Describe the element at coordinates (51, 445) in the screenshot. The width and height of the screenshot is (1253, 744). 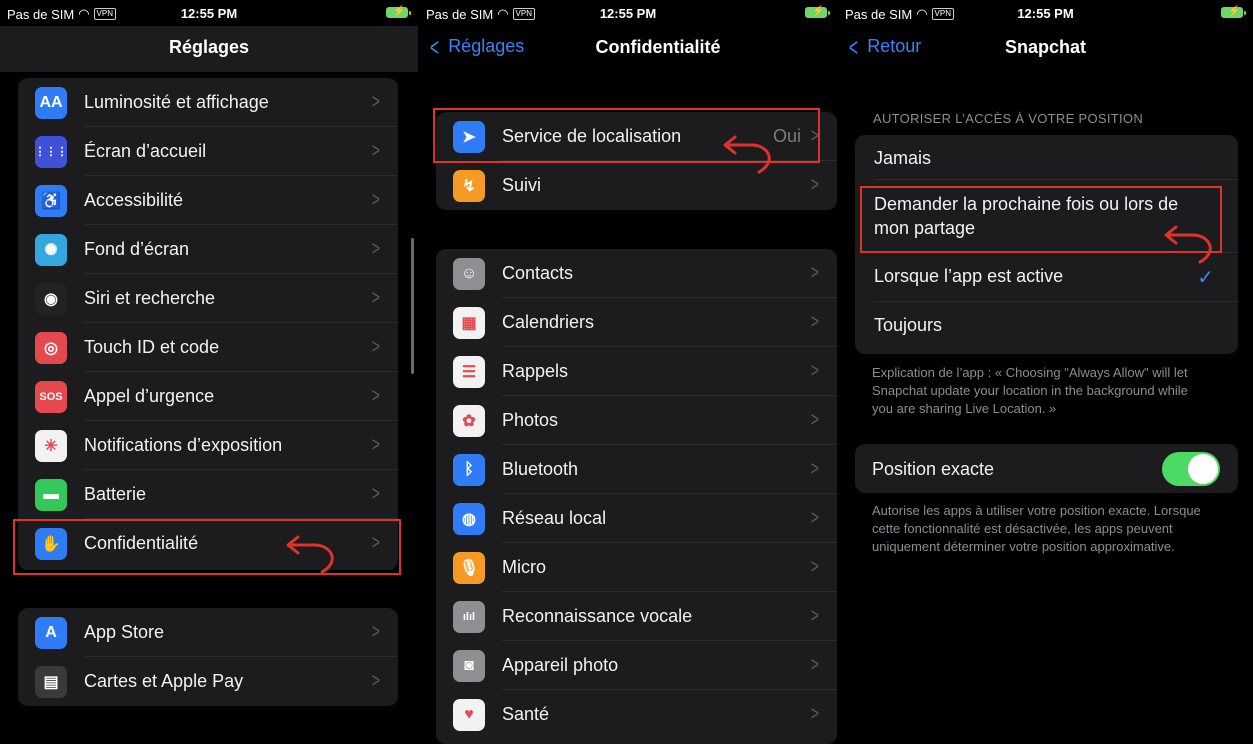
I see `exposure-icon: ✳` at that location.